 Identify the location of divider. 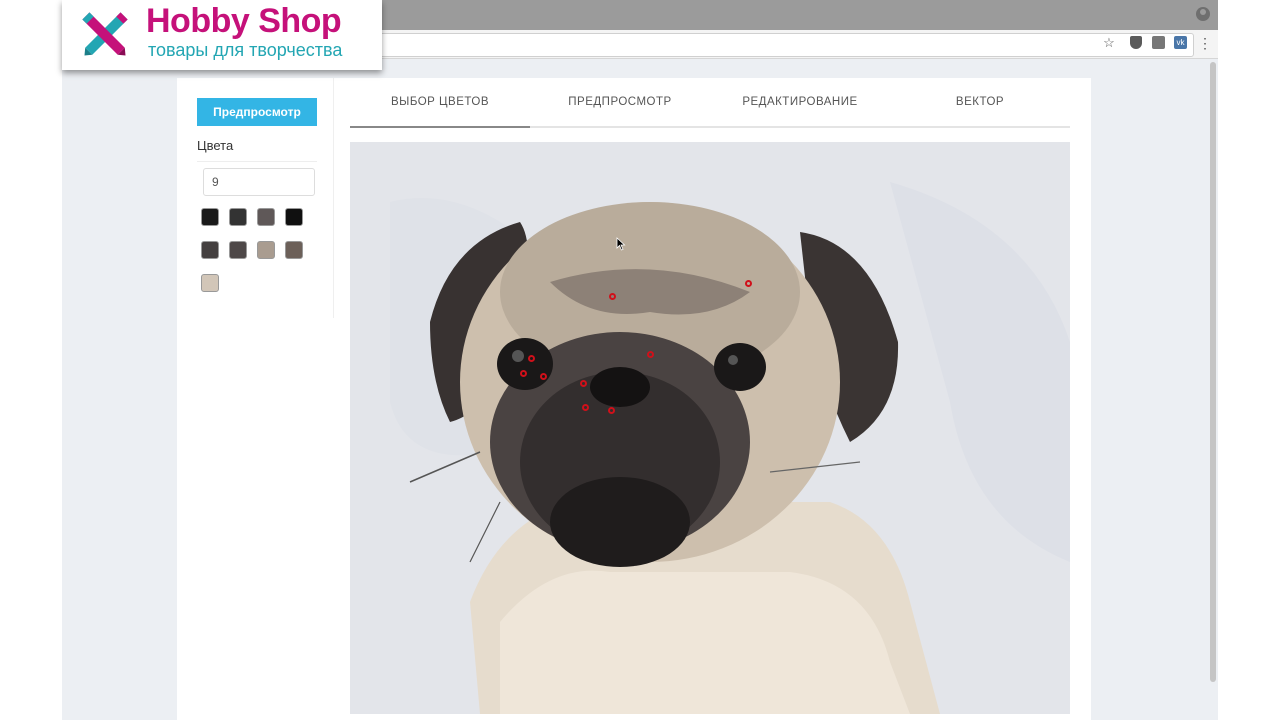
(257, 161).